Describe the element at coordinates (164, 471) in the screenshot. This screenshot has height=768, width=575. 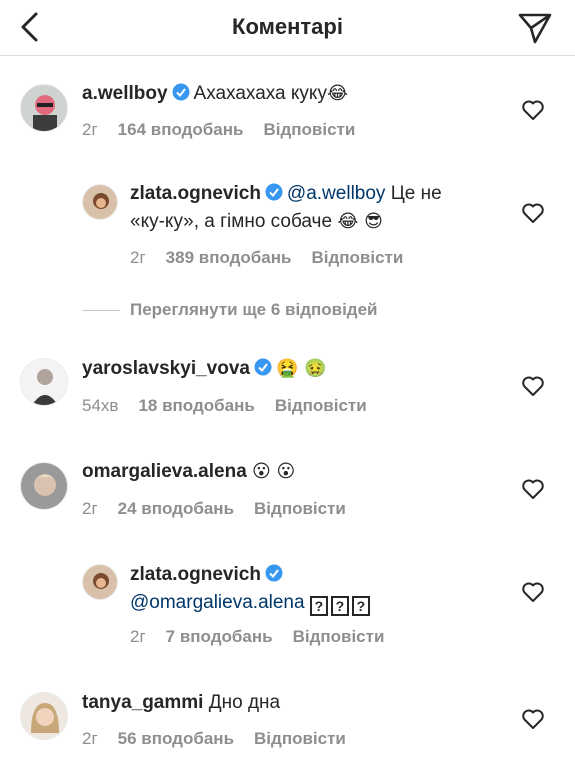
I see `username: omargalieva.alena` at that location.